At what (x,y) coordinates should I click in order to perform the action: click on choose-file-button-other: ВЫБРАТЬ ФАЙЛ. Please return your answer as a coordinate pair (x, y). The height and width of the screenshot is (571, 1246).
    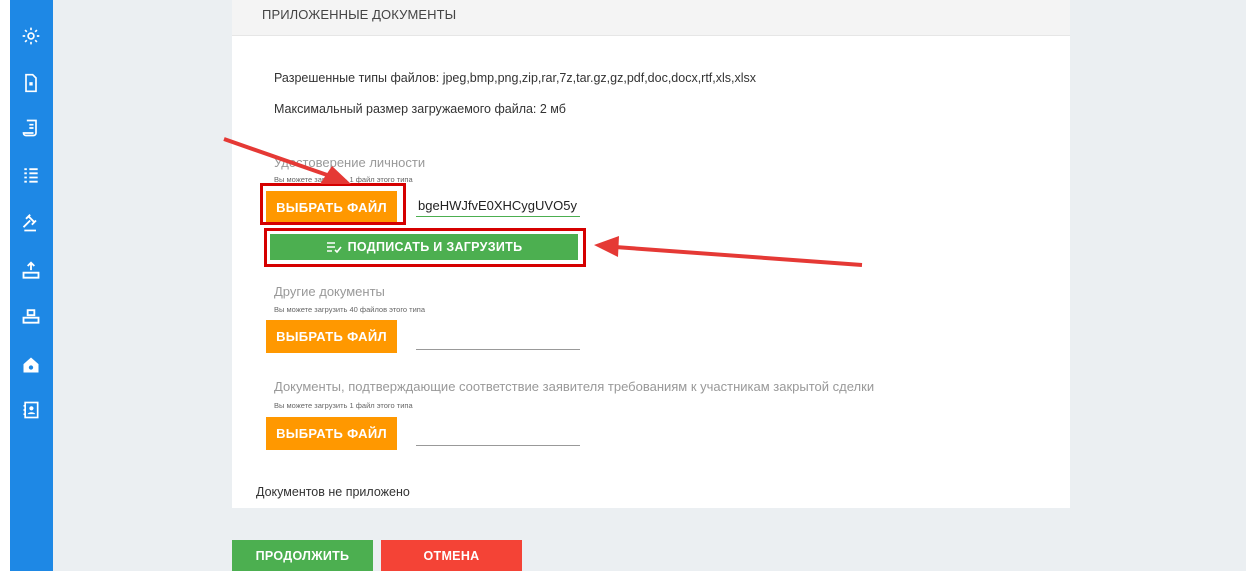
    Looking at the image, I should click on (331, 336).